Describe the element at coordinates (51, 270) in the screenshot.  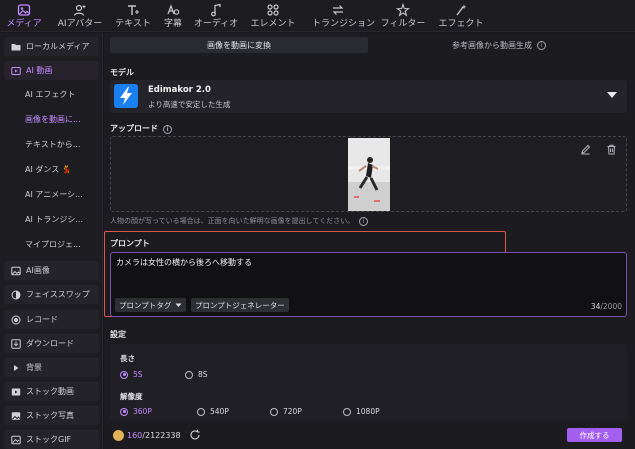
I see `sidebar-item-ai-image: AI画像` at that location.